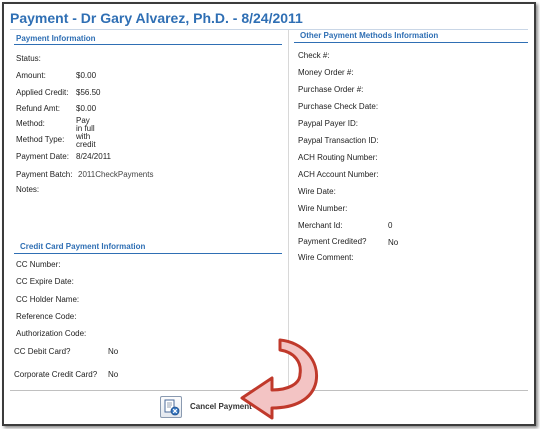  I want to click on other-methods-heading: Other Payment Methods Information, so click(369, 35).